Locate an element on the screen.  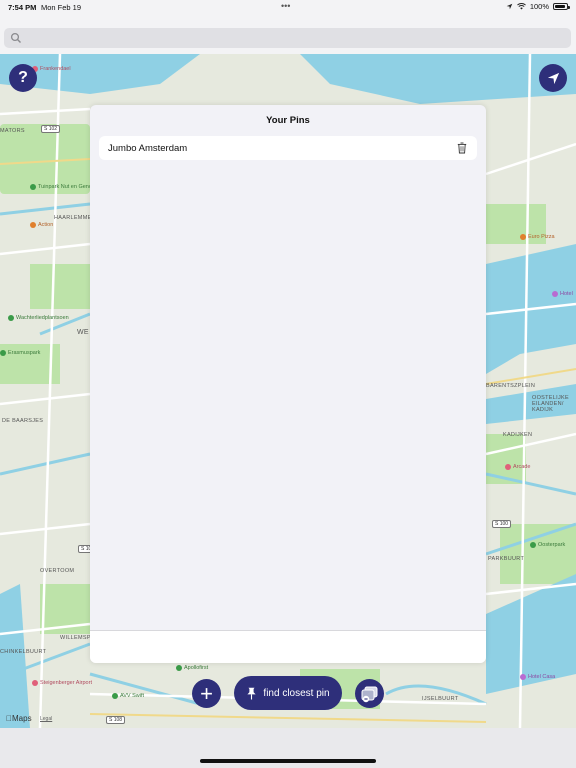
search-bar is located at coordinates (287, 38).